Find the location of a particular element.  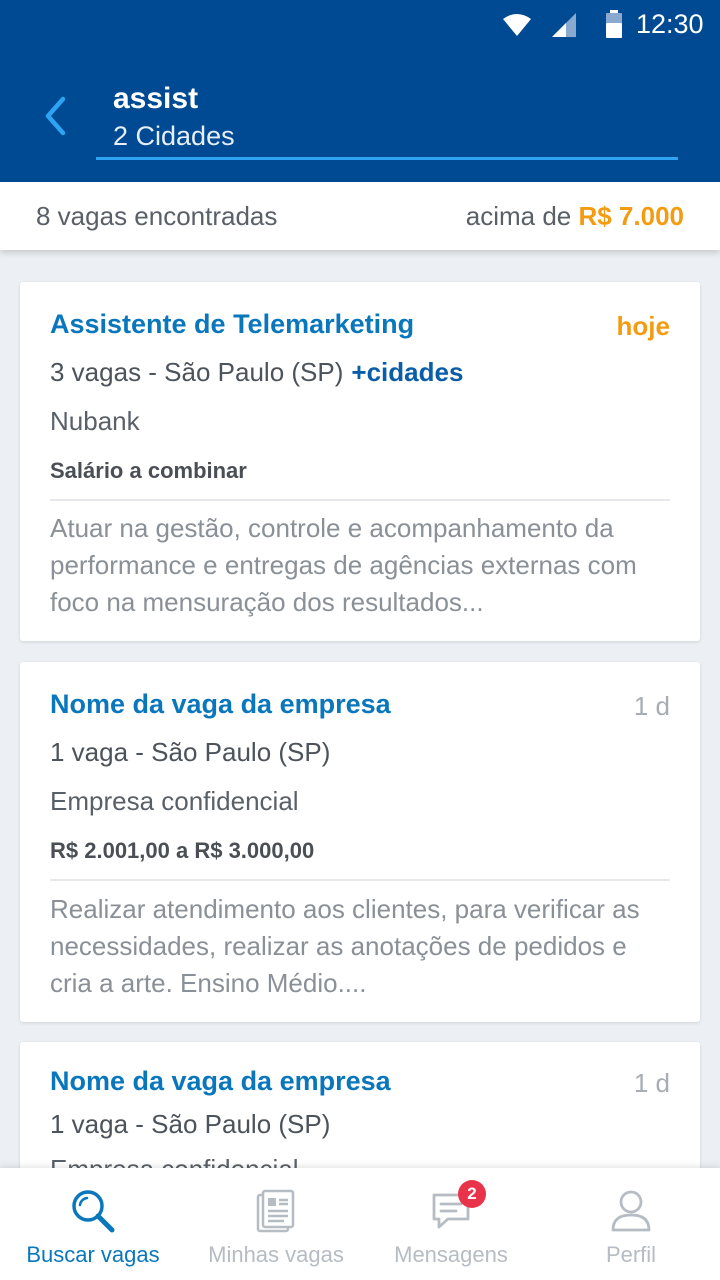

job-date: hoje is located at coordinates (643, 326).